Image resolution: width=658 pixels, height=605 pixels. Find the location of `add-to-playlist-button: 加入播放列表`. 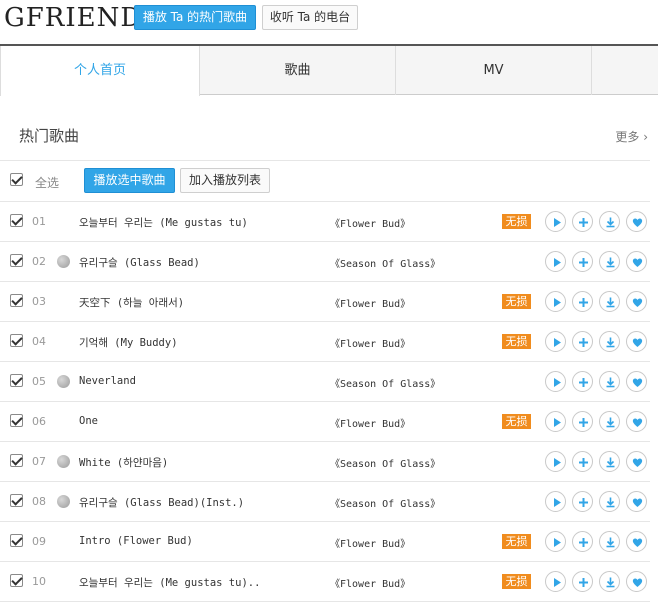

add-to-playlist-button: 加入播放列表 is located at coordinates (225, 180).